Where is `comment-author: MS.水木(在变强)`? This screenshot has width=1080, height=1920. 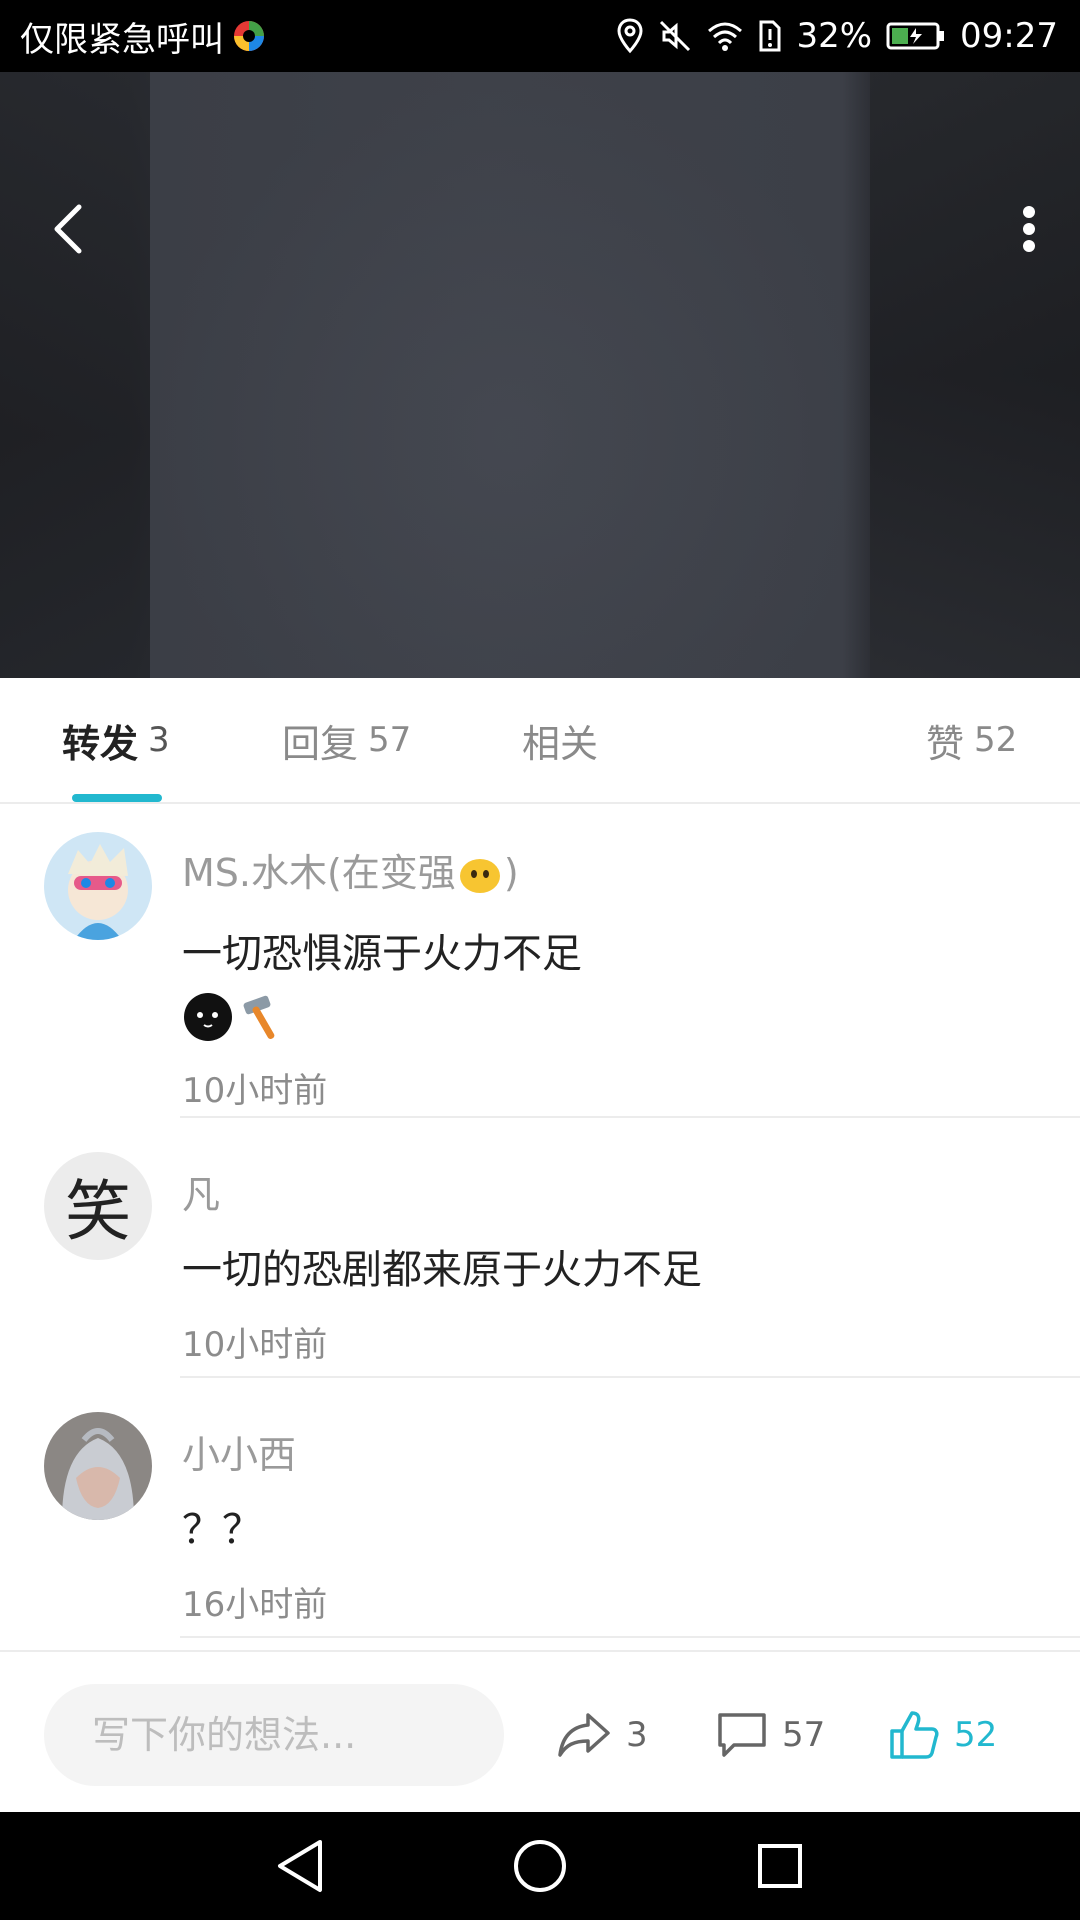 comment-author: MS.水木(在变强) is located at coordinates (382, 872).